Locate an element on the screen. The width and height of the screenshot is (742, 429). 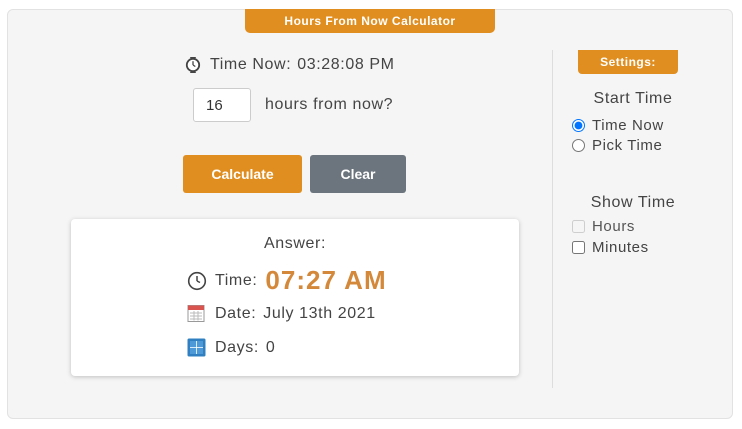
answer-days-label: Days: is located at coordinates (237, 347).